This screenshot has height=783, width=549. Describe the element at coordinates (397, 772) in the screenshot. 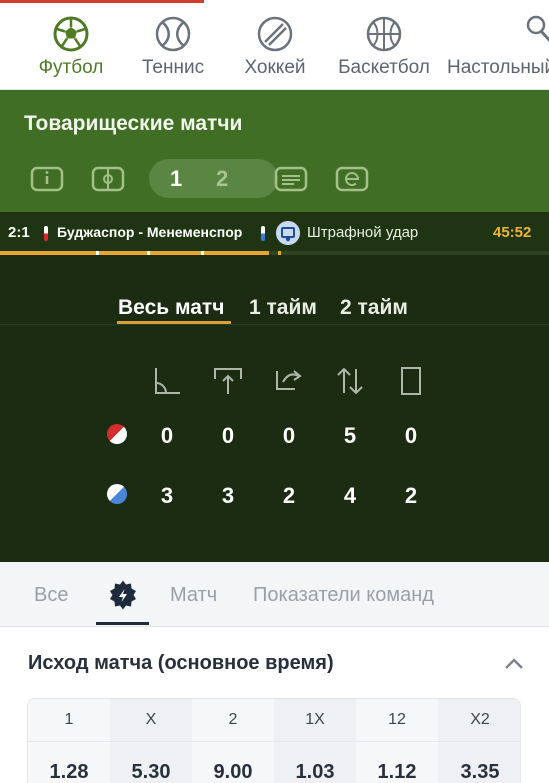

I see `odds-value: 1.12` at that location.